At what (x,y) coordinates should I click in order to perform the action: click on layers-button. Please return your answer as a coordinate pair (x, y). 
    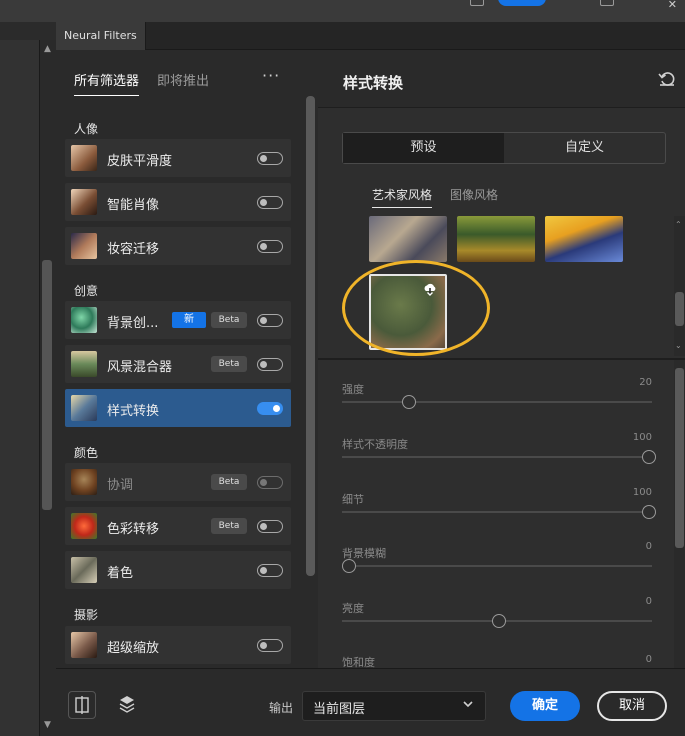
    Looking at the image, I should click on (128, 705).